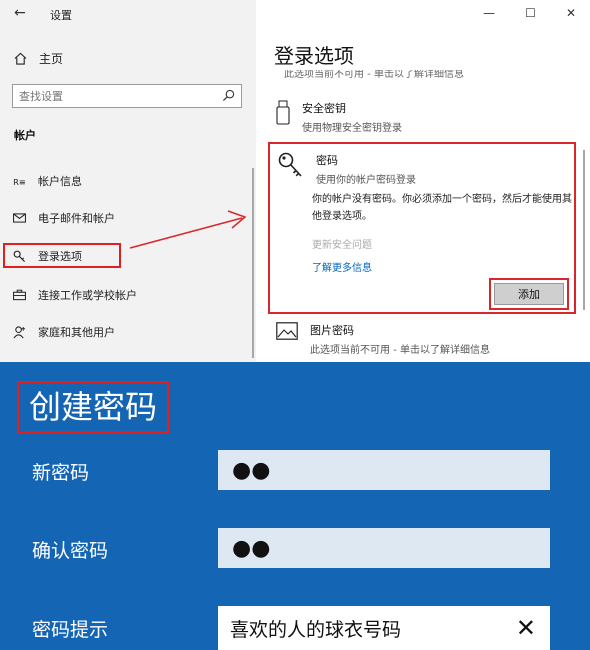 This screenshot has width=590, height=650. I want to click on option-picture-password: 图片密码 此选项当前不可用 - 单击以了解详细信息, so click(383, 339).